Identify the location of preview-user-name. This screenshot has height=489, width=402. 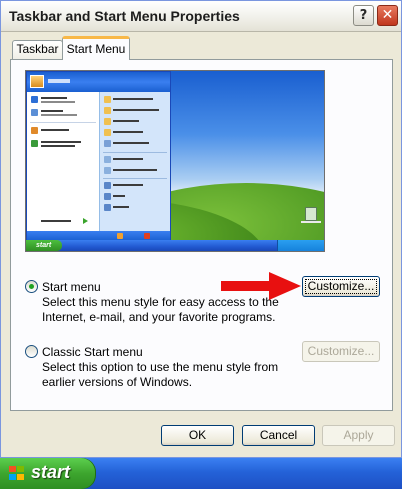
(59, 81).